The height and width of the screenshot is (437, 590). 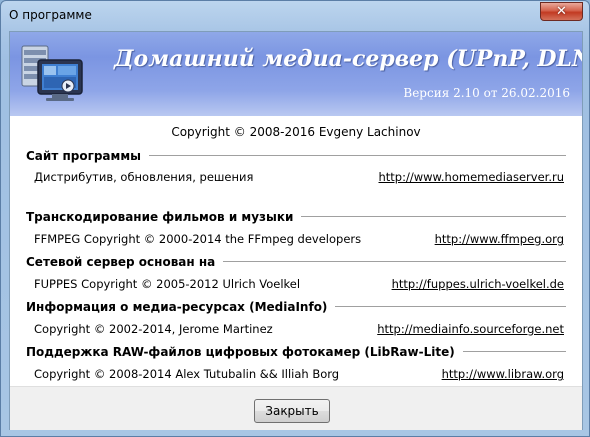 What do you see at coordinates (486, 93) in the screenshot?
I see `version-label: Версия 2.10 от 26.02.2016` at bounding box center [486, 93].